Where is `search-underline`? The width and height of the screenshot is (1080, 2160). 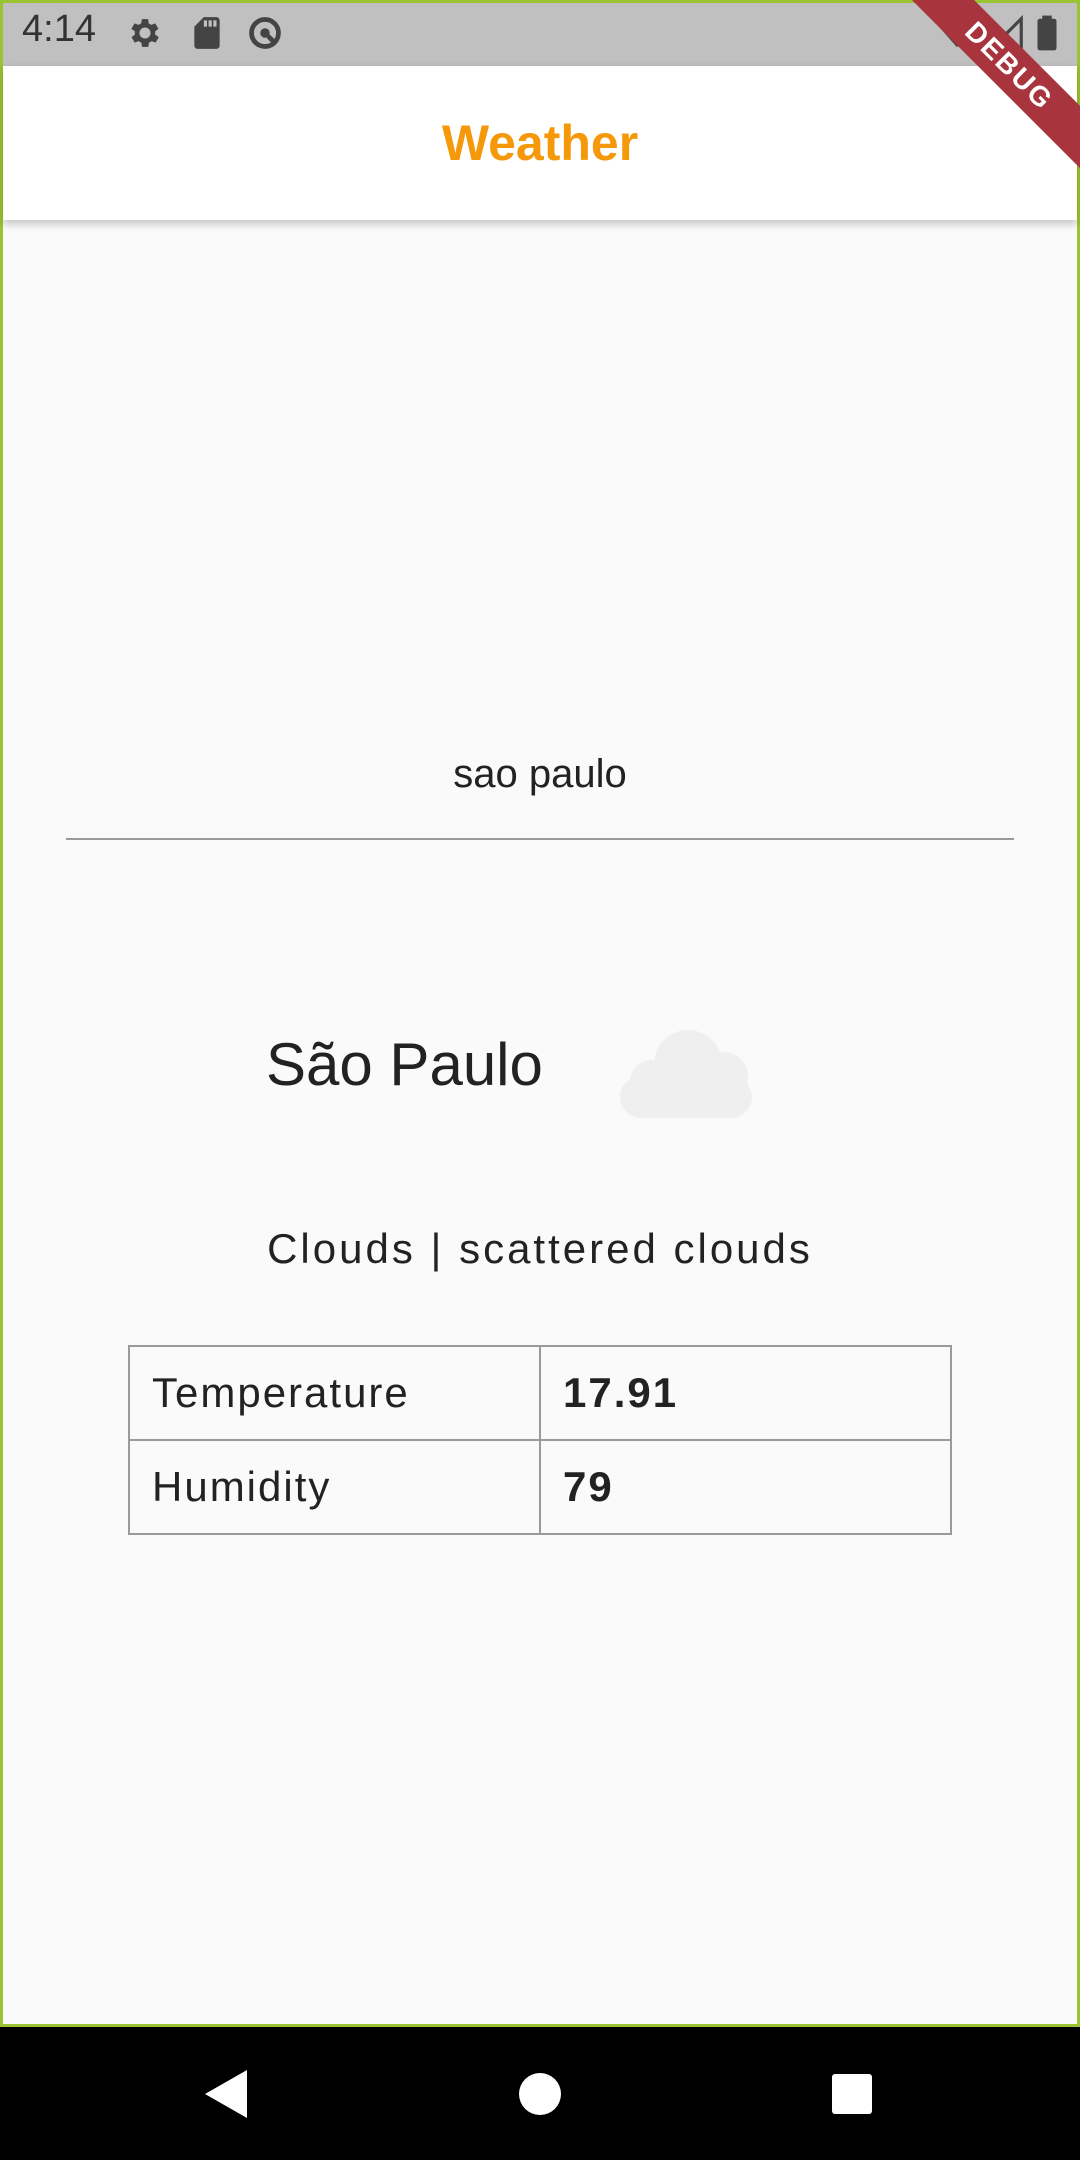
search-underline is located at coordinates (540, 839).